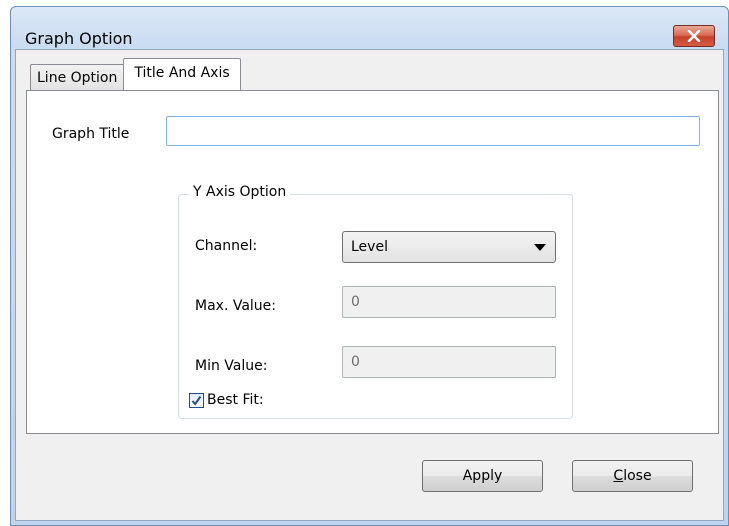 This screenshot has height=526, width=729. I want to click on close-button-accelerator: C, so click(618, 476).